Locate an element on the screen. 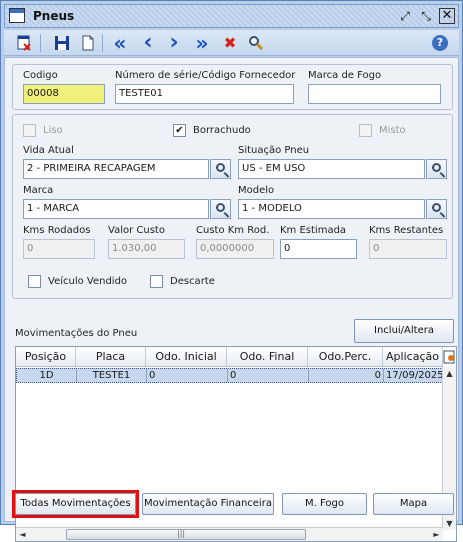 The height and width of the screenshot is (542, 463). previous-record-icon: ‹ is located at coordinates (148, 43).